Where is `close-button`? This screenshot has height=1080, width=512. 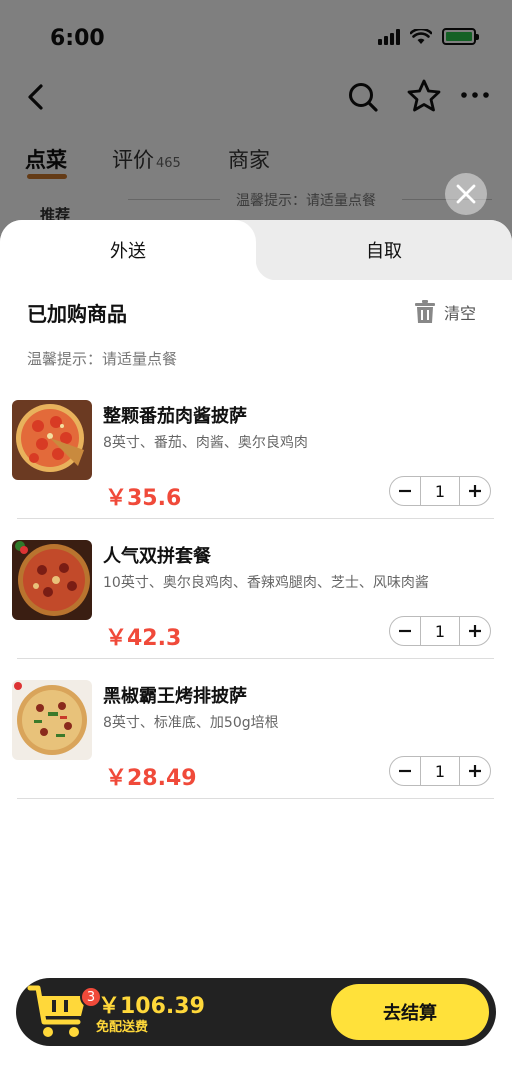 close-button is located at coordinates (466, 194).